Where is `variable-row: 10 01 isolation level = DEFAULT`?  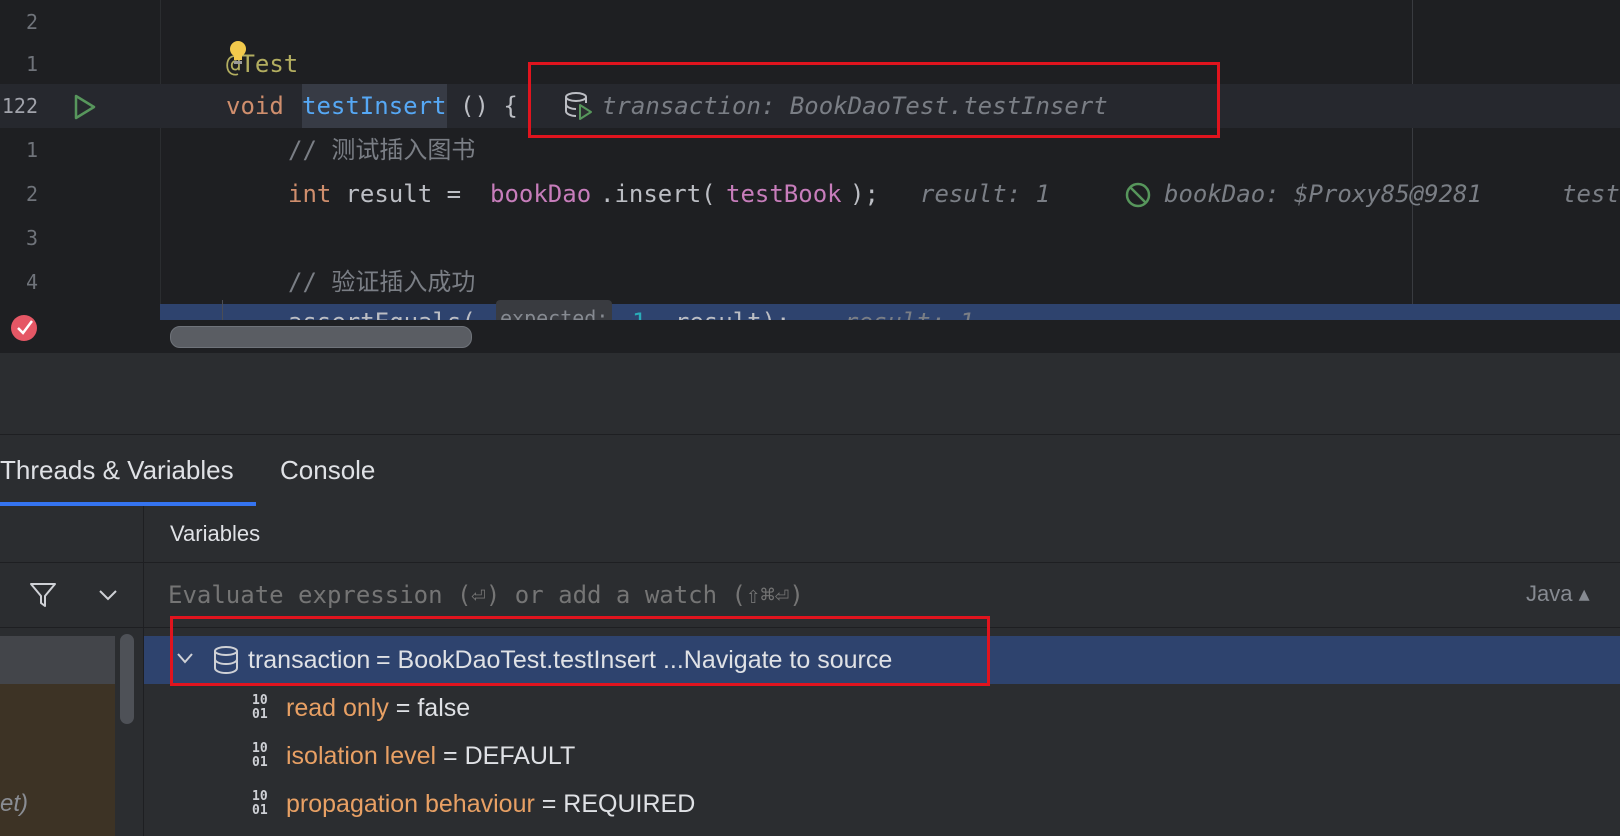
variable-row: 10 01 isolation level = DEFAULT is located at coordinates (882, 756).